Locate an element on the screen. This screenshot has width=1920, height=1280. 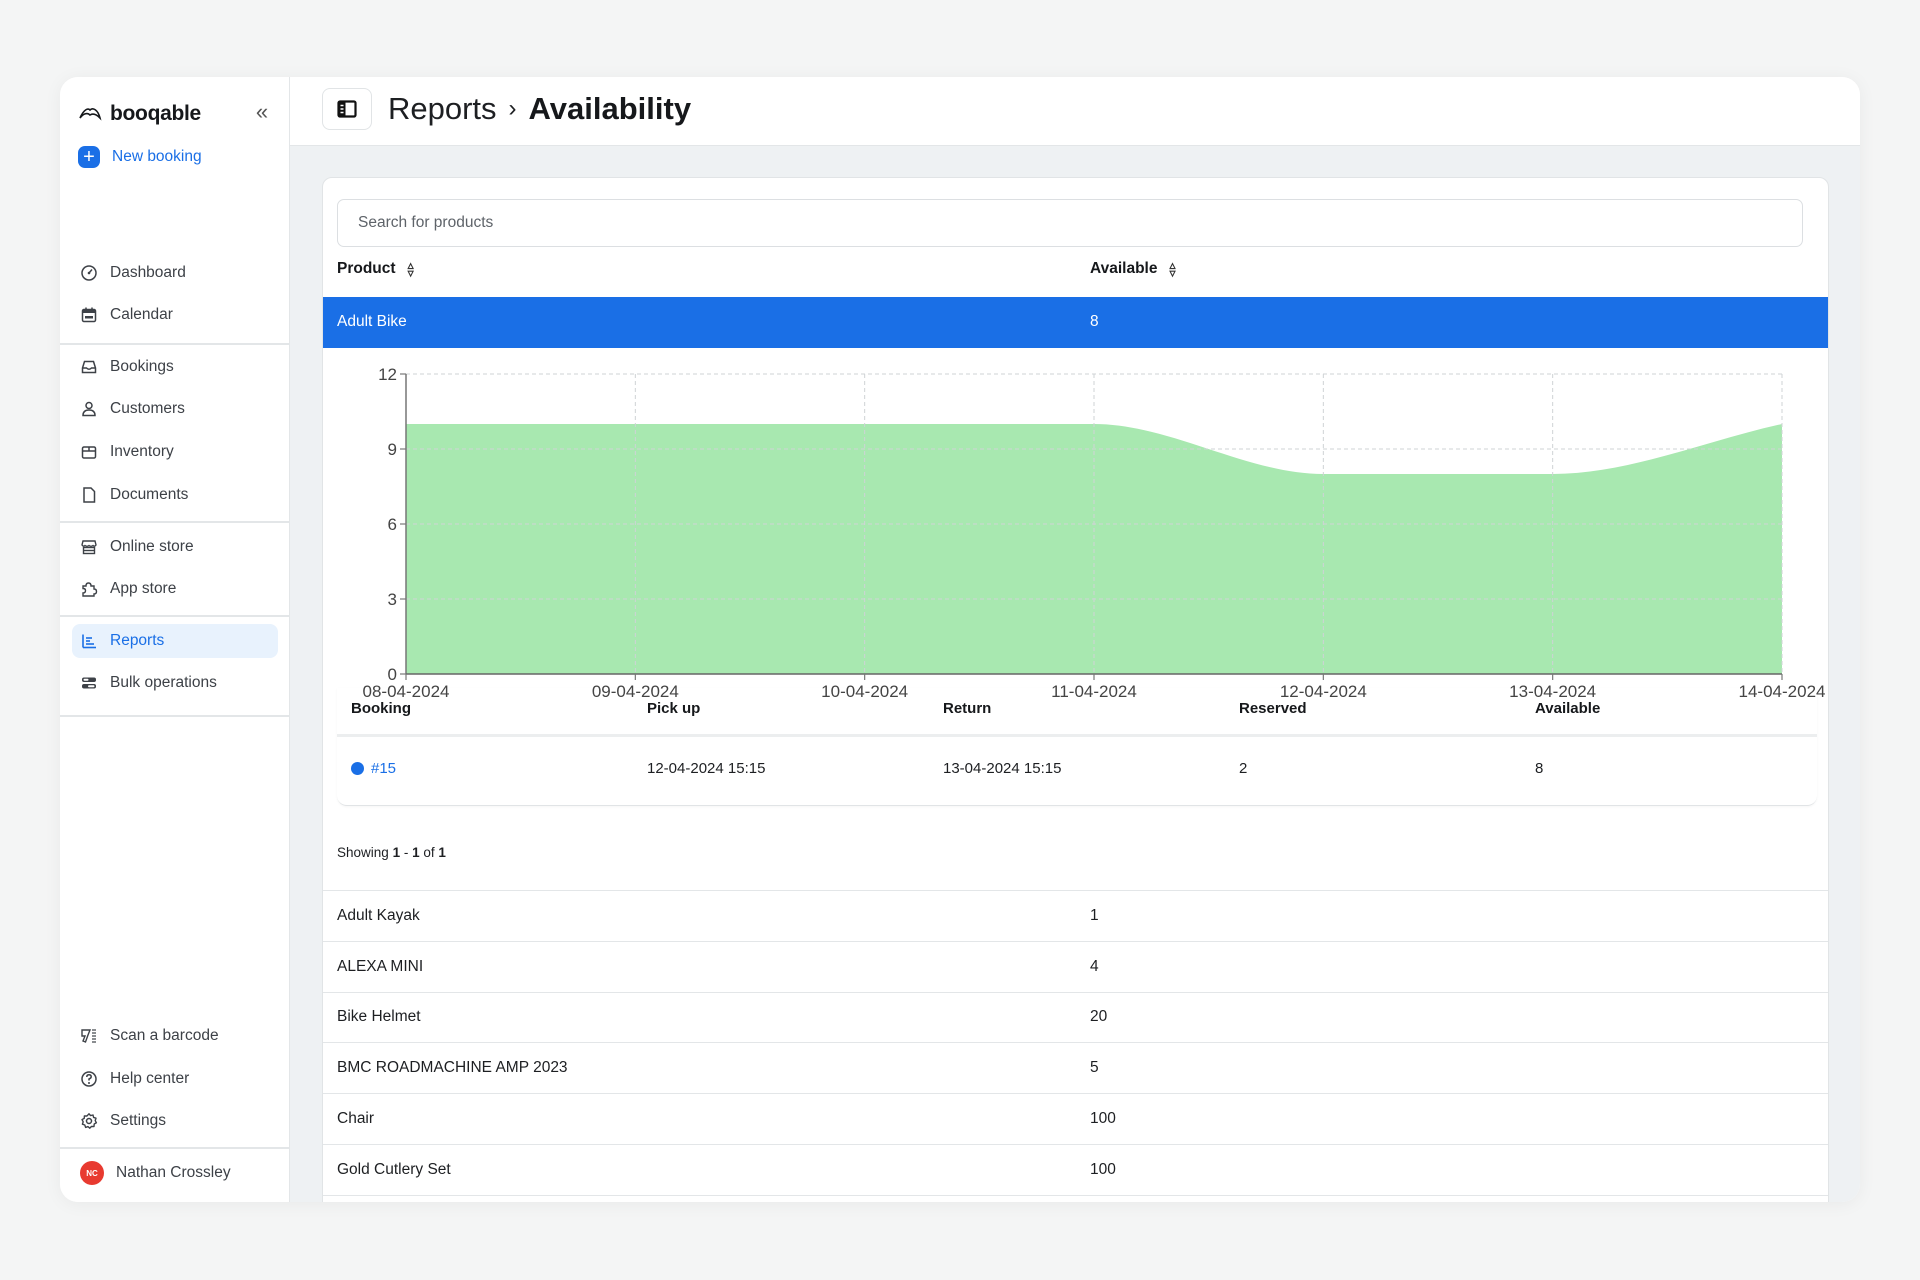
nav-label: App store is located at coordinates (143, 588).